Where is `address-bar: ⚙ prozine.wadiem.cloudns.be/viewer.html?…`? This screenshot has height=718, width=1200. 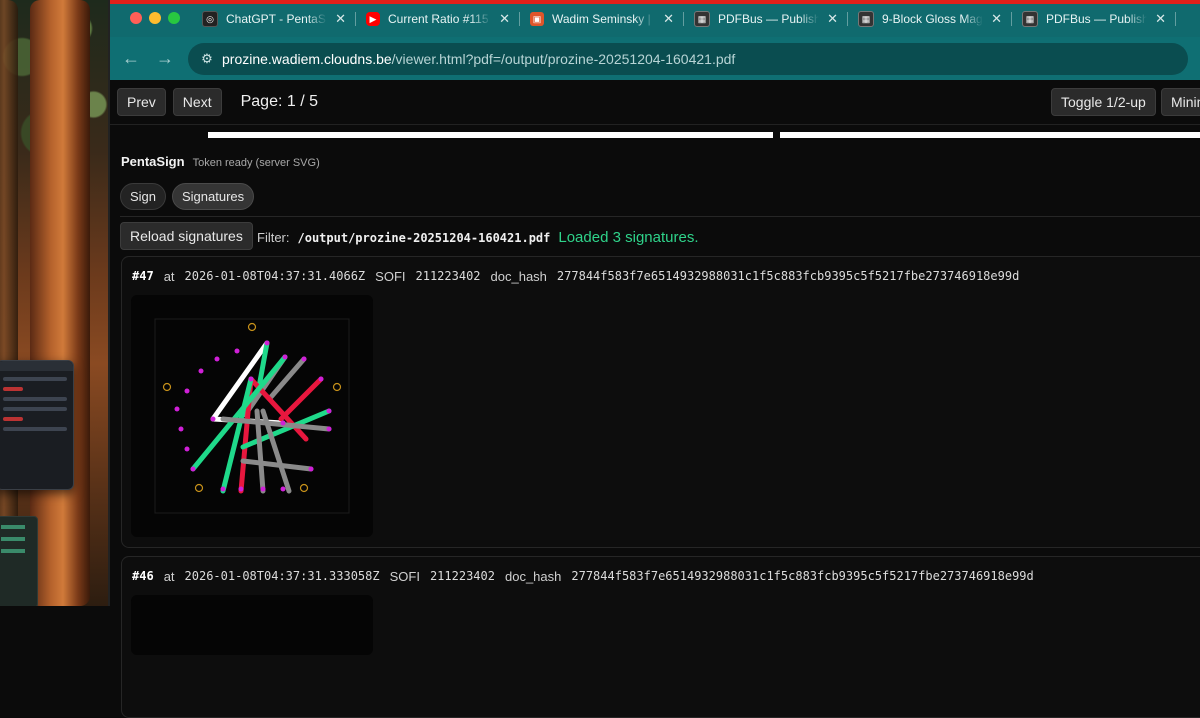 address-bar: ⚙ prozine.wadiem.cloudns.be/viewer.html?… is located at coordinates (688, 58).